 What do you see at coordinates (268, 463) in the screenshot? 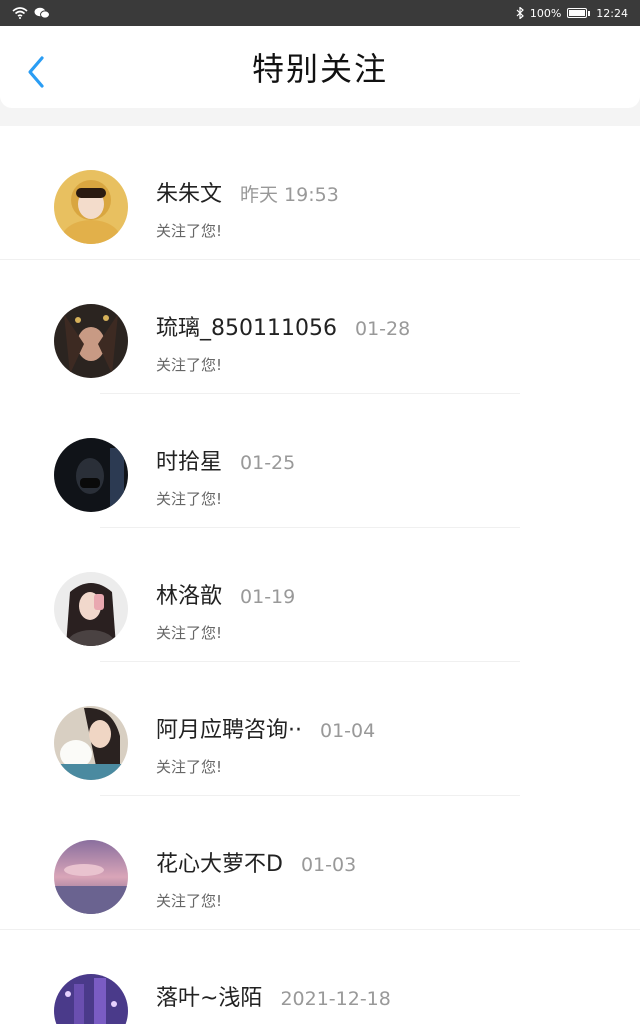
I see `timestamp: 01-25` at bounding box center [268, 463].